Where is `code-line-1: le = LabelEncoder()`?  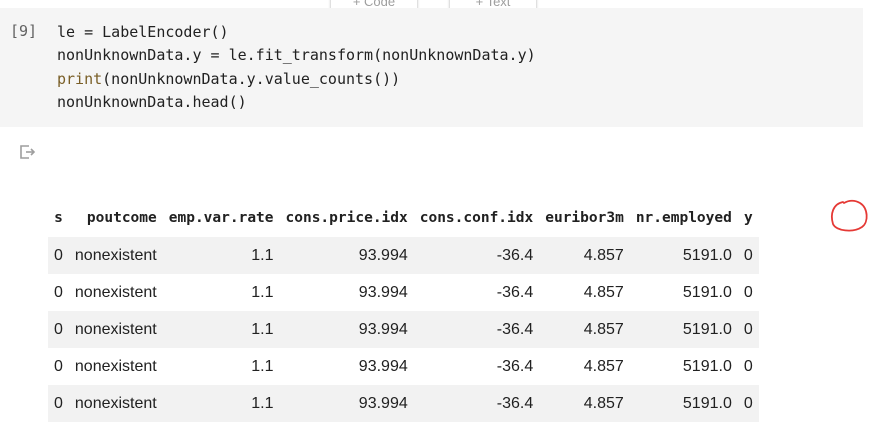 code-line-1: le = LabelEncoder() is located at coordinates (143, 32).